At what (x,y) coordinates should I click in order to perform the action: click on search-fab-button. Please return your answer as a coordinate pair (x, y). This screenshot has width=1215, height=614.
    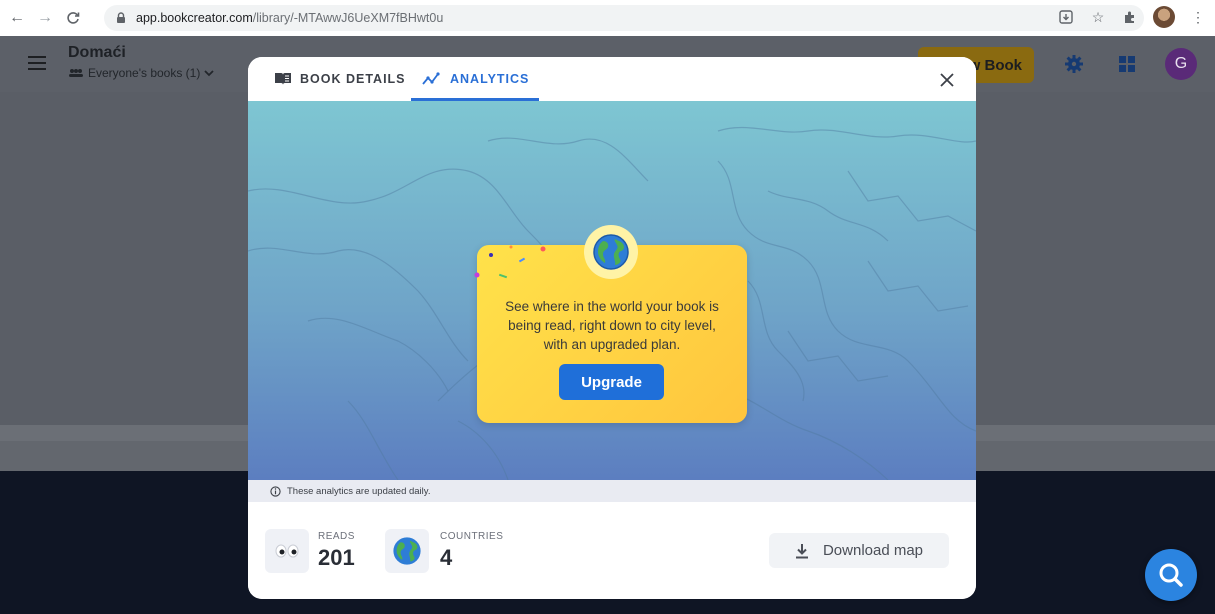
    Looking at the image, I should click on (1171, 575).